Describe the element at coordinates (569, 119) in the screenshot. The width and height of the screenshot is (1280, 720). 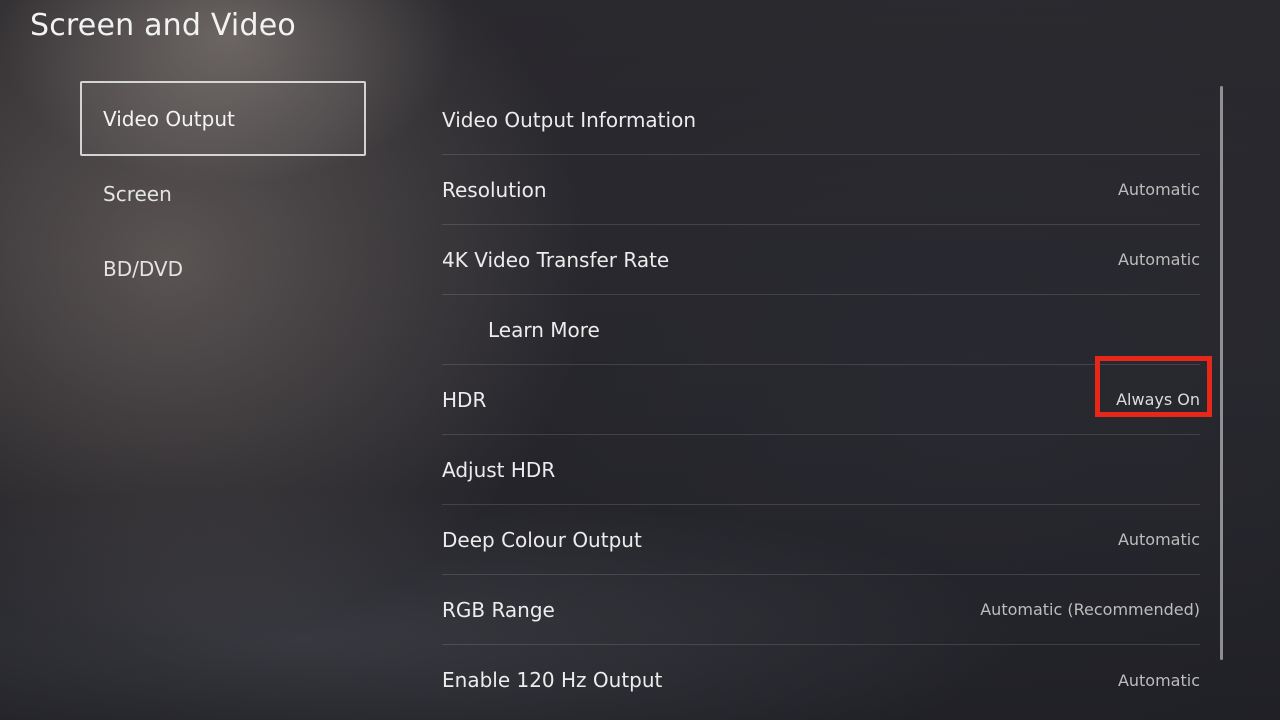
I see `setting-label: Video Output Information` at that location.